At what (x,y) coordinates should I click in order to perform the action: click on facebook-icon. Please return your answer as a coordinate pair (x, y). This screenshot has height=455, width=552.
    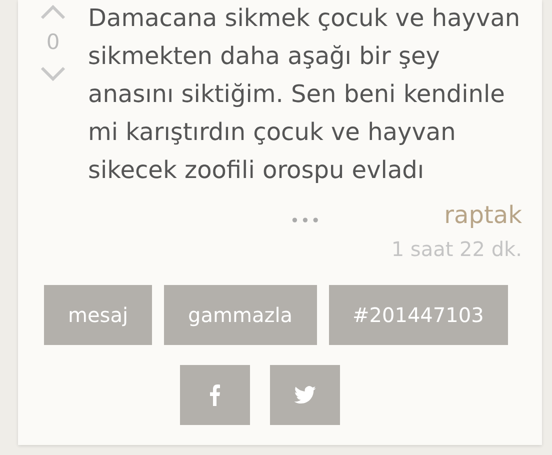
    Looking at the image, I should click on (215, 395).